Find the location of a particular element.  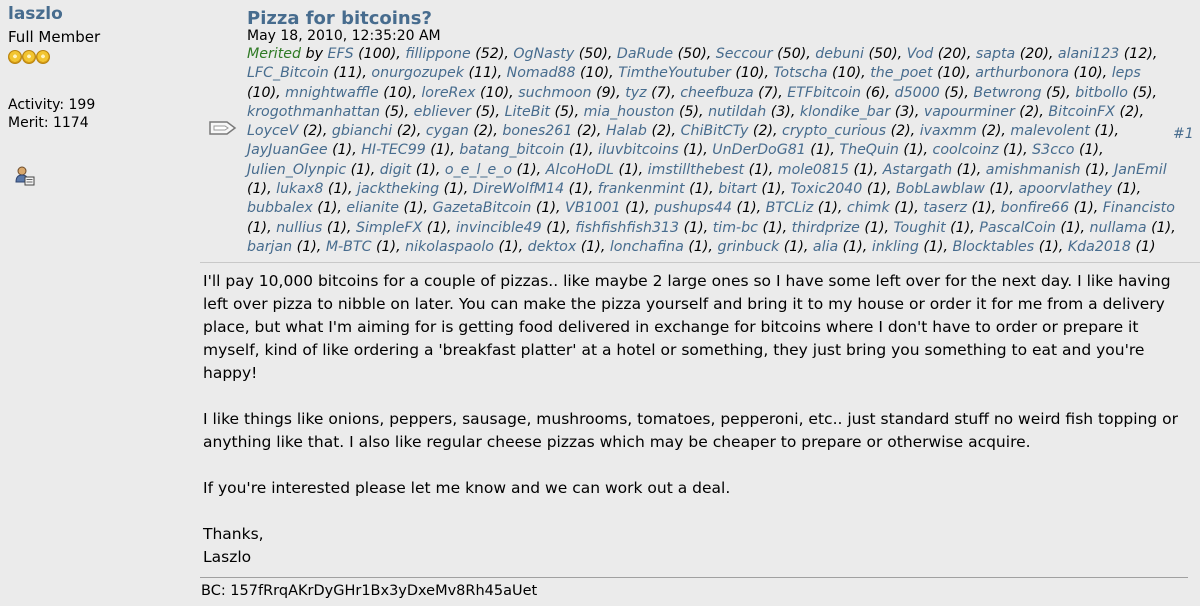

merit-user-link: pushups44 is located at coordinates (693, 208).